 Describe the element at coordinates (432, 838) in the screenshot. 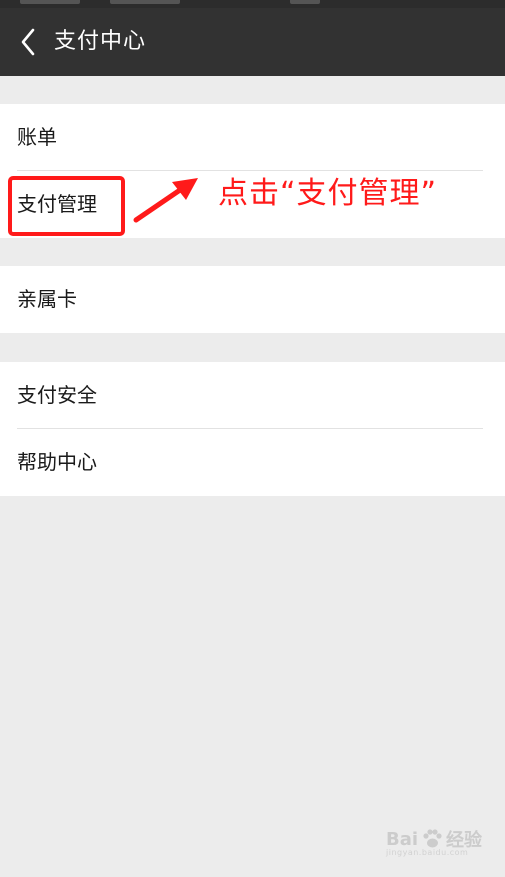

I see `baidu-paw-icon` at that location.